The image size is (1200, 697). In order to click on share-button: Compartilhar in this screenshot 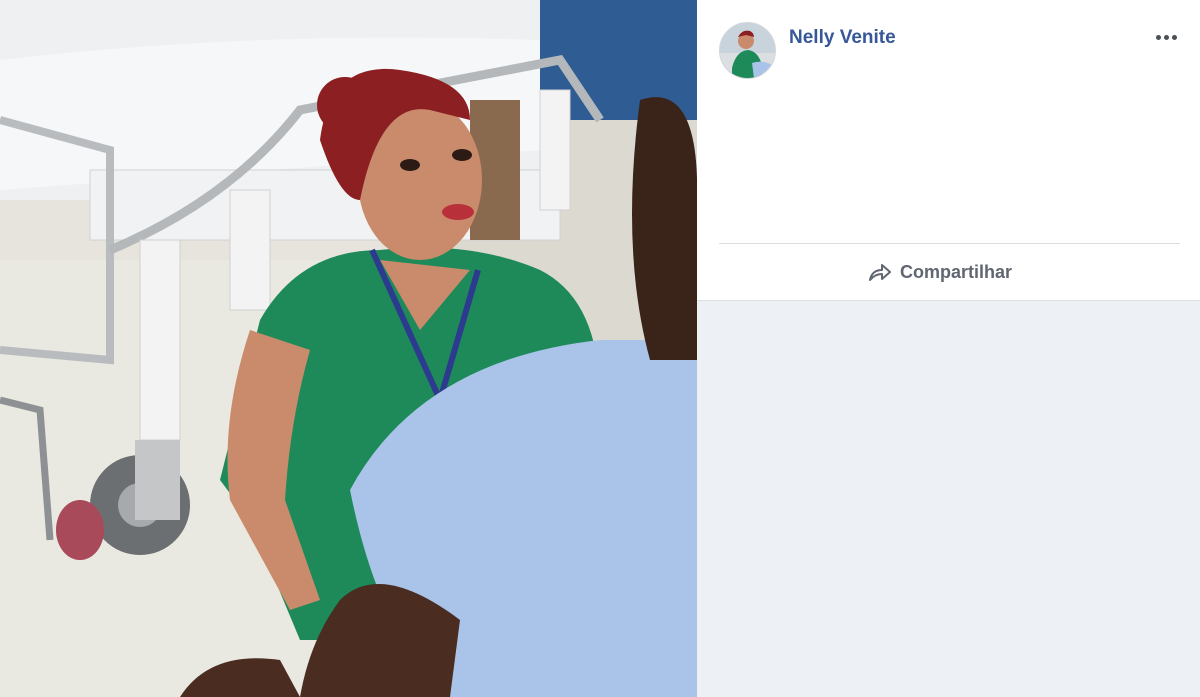, I will do `click(939, 272)`.